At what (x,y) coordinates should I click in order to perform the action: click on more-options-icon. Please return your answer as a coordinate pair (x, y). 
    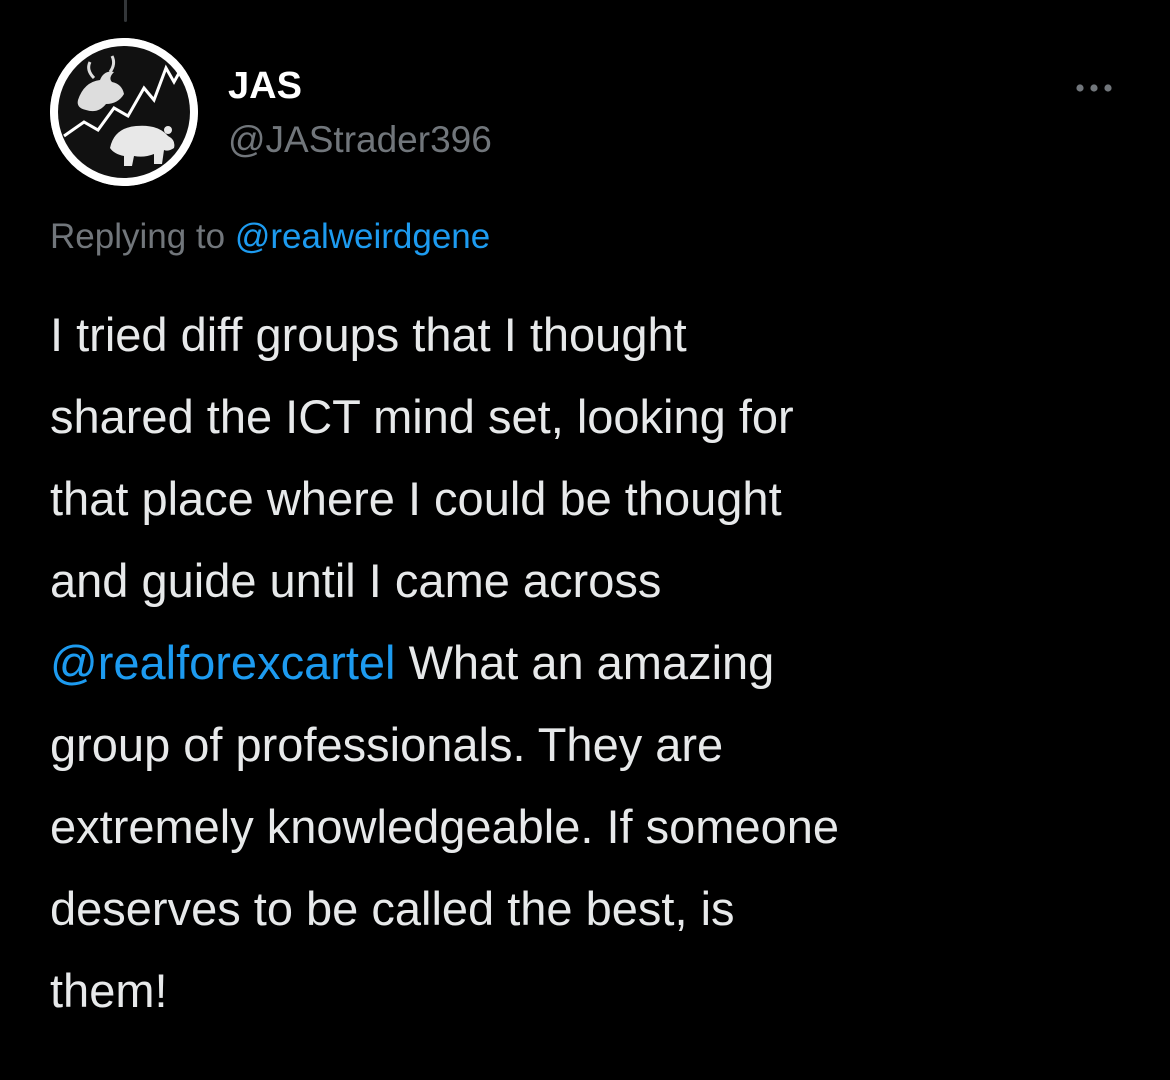
    Looking at the image, I should click on (1094, 88).